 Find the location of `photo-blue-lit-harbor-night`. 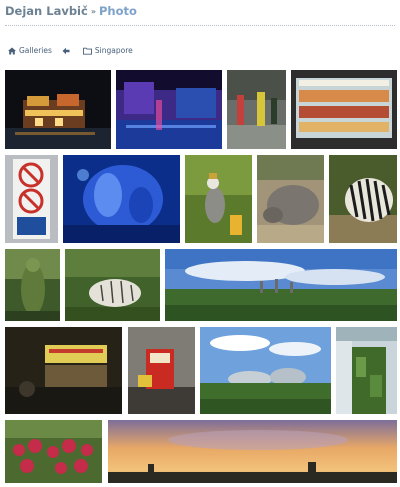

photo-blue-lit-harbor-night is located at coordinates (169, 109).